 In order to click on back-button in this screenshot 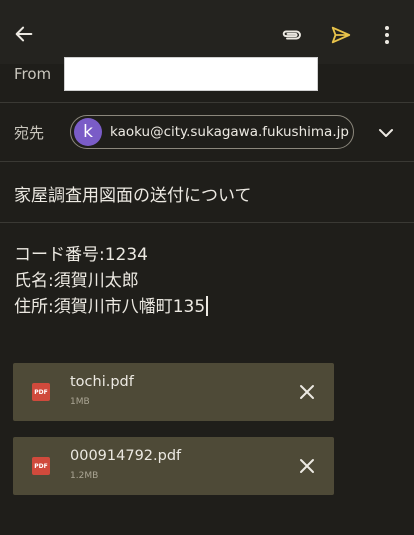, I will do `click(24, 34)`.